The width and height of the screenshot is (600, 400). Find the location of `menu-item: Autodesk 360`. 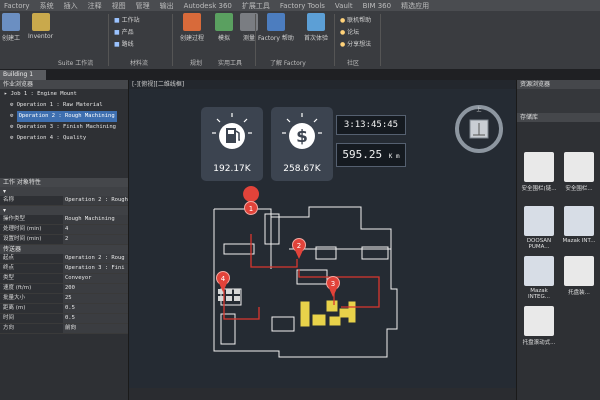

menu-item: Autodesk 360 is located at coordinates (208, 6).